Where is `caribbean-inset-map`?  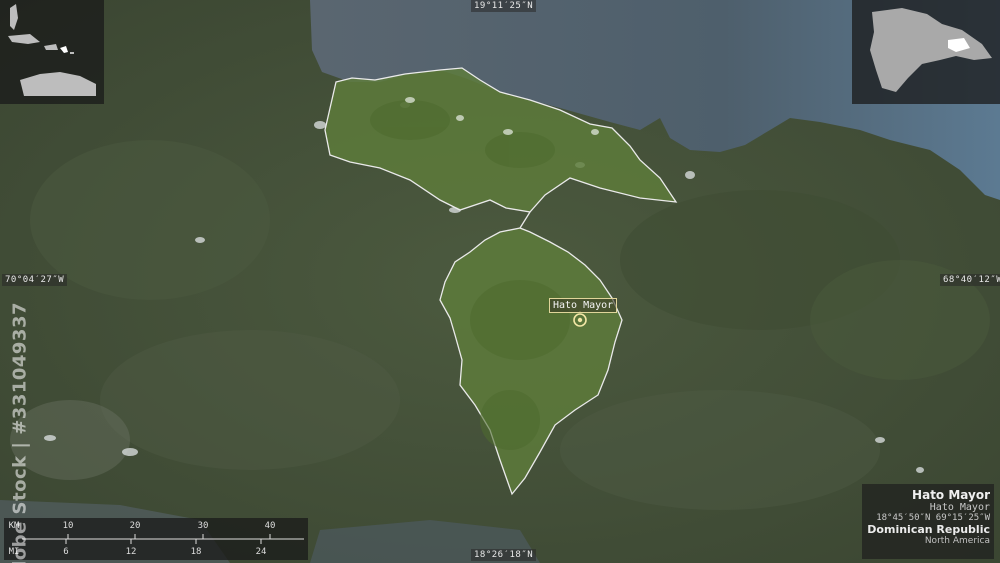
caribbean-inset-map is located at coordinates (52, 50).